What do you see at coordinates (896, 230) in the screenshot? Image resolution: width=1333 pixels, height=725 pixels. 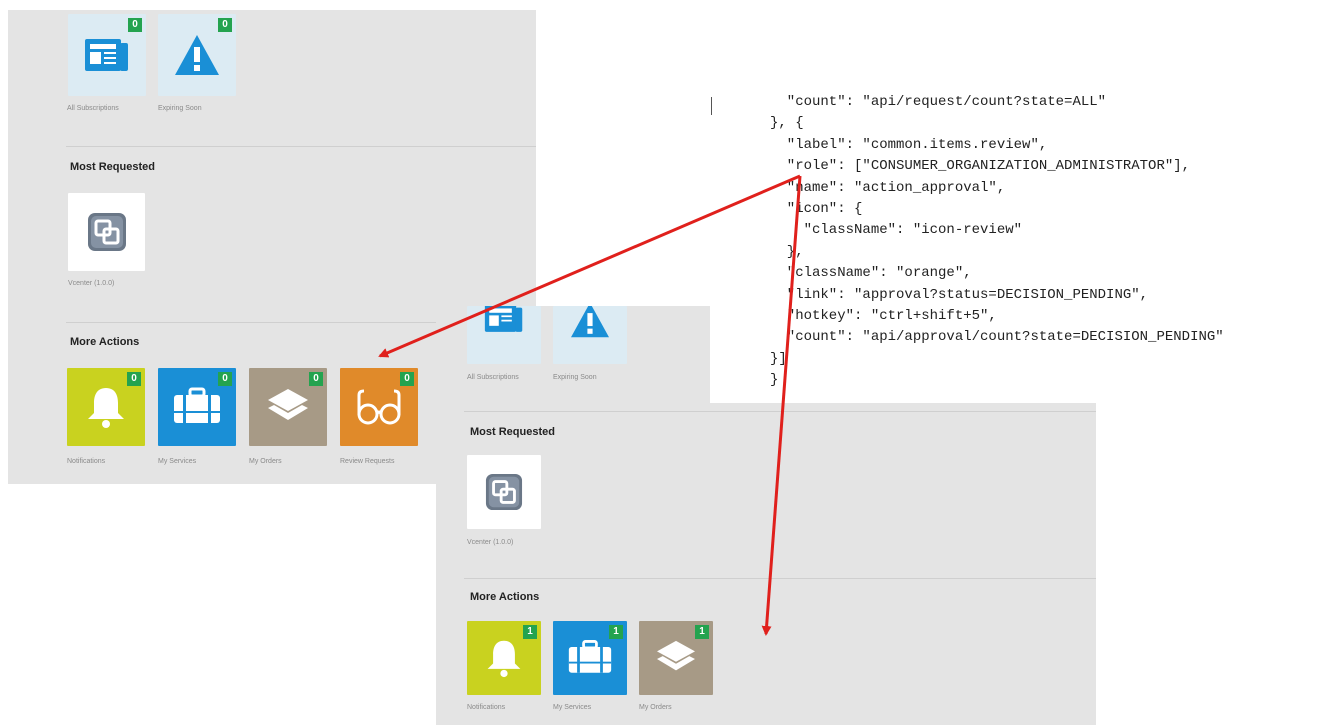 I see `code-line: "className": "icon-review"` at bounding box center [896, 230].